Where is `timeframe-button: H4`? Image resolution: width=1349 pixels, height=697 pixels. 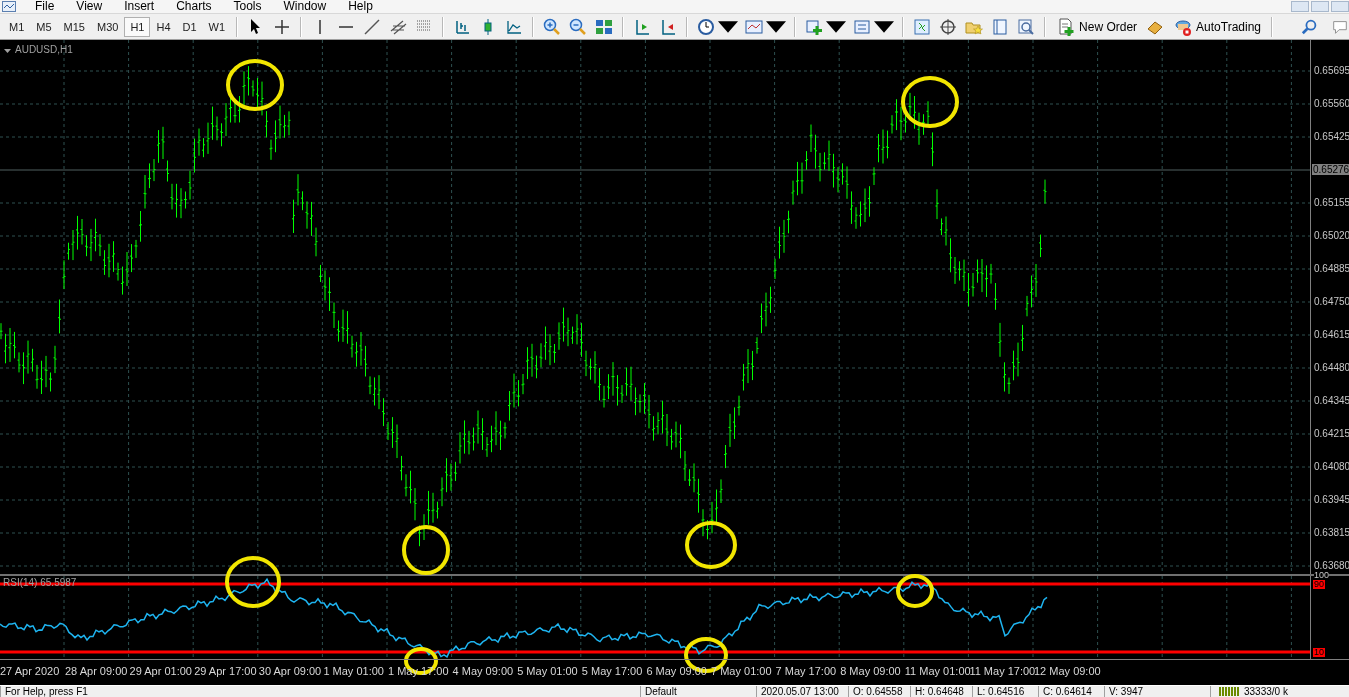
timeframe-button: H4 is located at coordinates (163, 26).